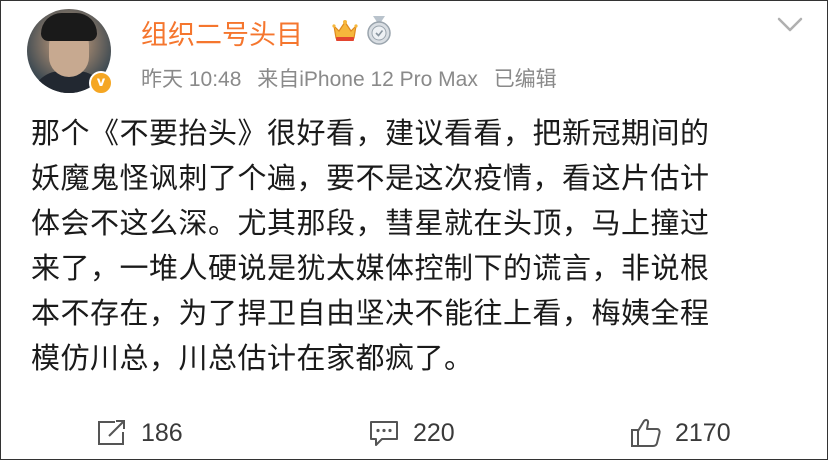 This screenshot has width=828, height=460. Describe the element at coordinates (345, 30) in the screenshot. I see `crown-badge-icon` at that location.